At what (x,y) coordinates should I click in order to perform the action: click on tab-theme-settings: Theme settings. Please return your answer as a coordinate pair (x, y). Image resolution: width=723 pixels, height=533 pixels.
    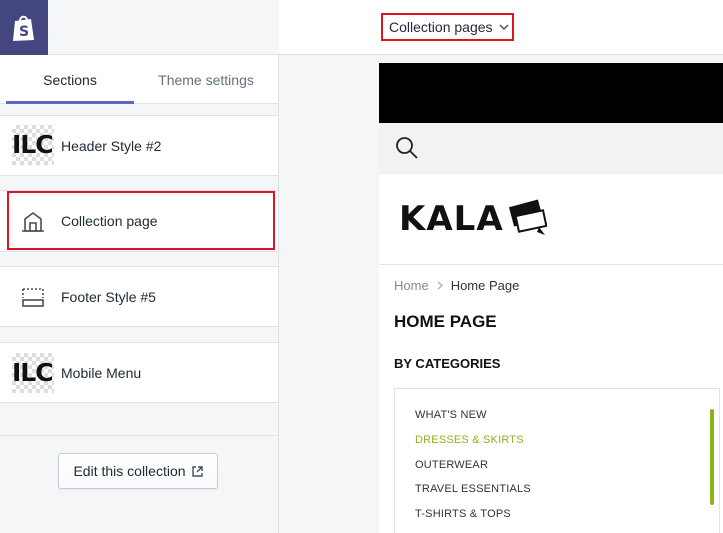
    Looking at the image, I should click on (206, 79).